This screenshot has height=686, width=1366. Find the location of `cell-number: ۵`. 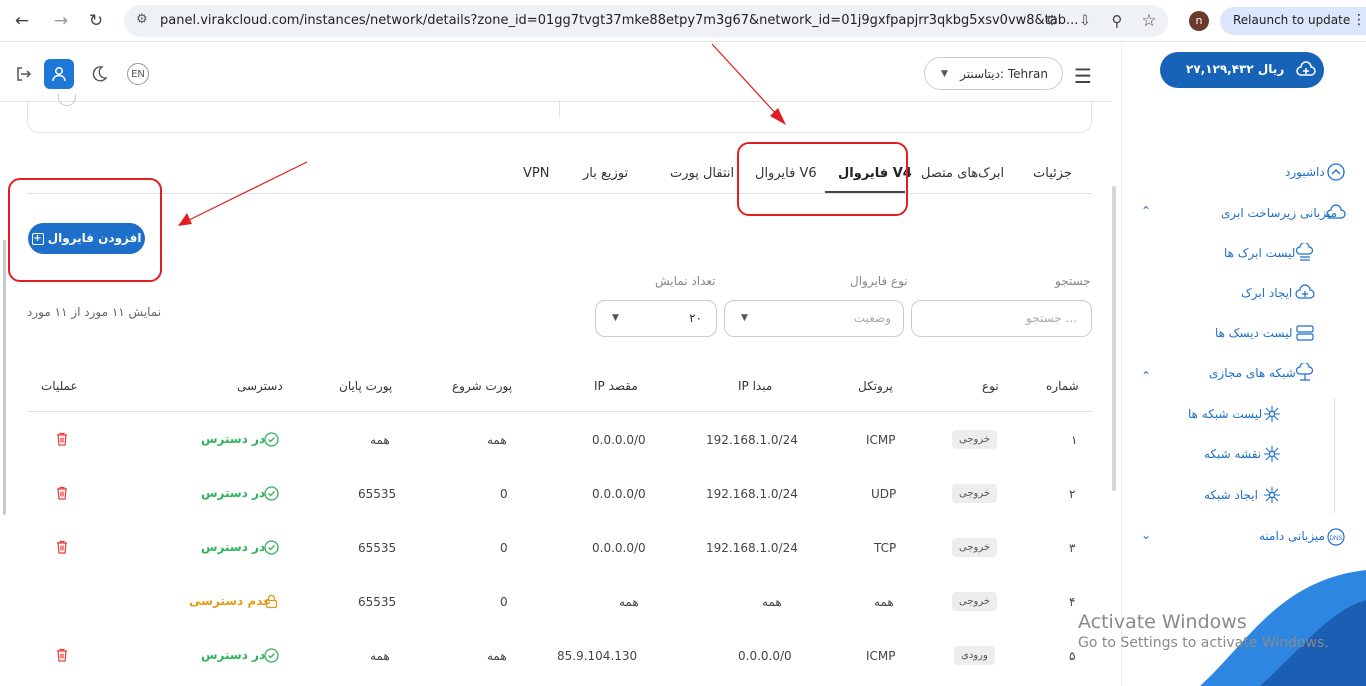

cell-number: ۵ is located at coordinates (1072, 656).